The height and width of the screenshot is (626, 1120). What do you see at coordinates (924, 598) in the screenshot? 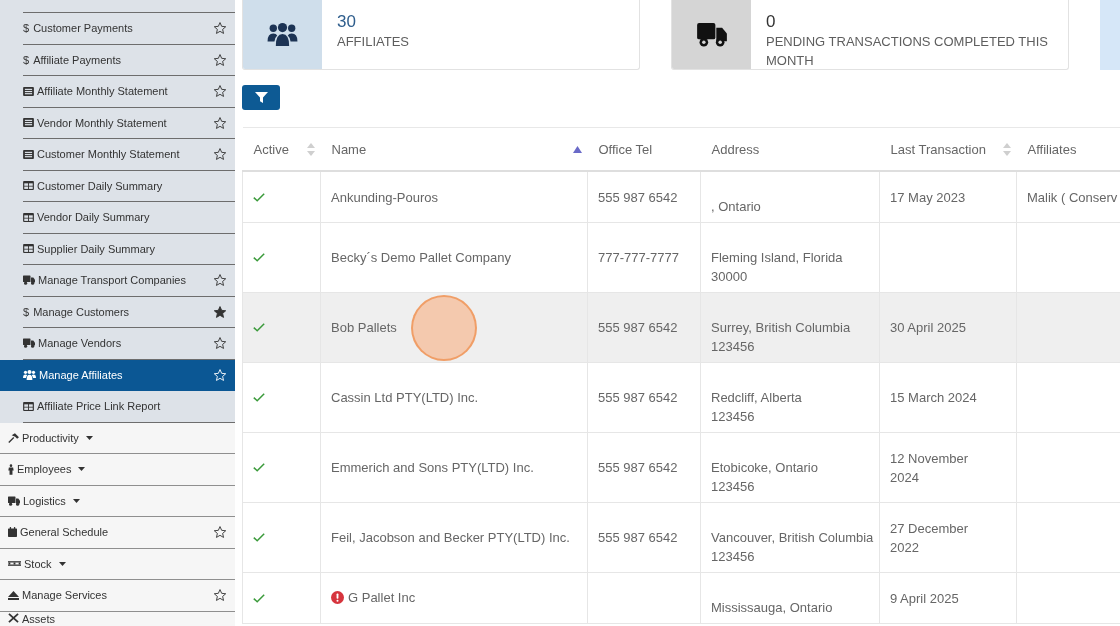
I see `transaction-date: 9 April 2025` at bounding box center [924, 598].